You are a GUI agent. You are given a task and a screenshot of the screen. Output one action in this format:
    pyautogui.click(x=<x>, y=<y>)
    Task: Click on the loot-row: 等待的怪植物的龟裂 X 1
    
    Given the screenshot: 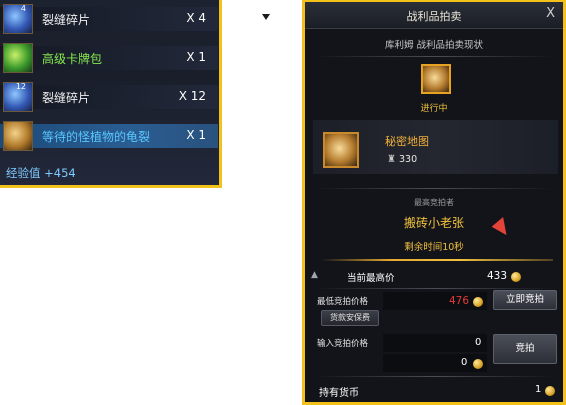 What is the action you would take?
    pyautogui.click(x=109, y=136)
    